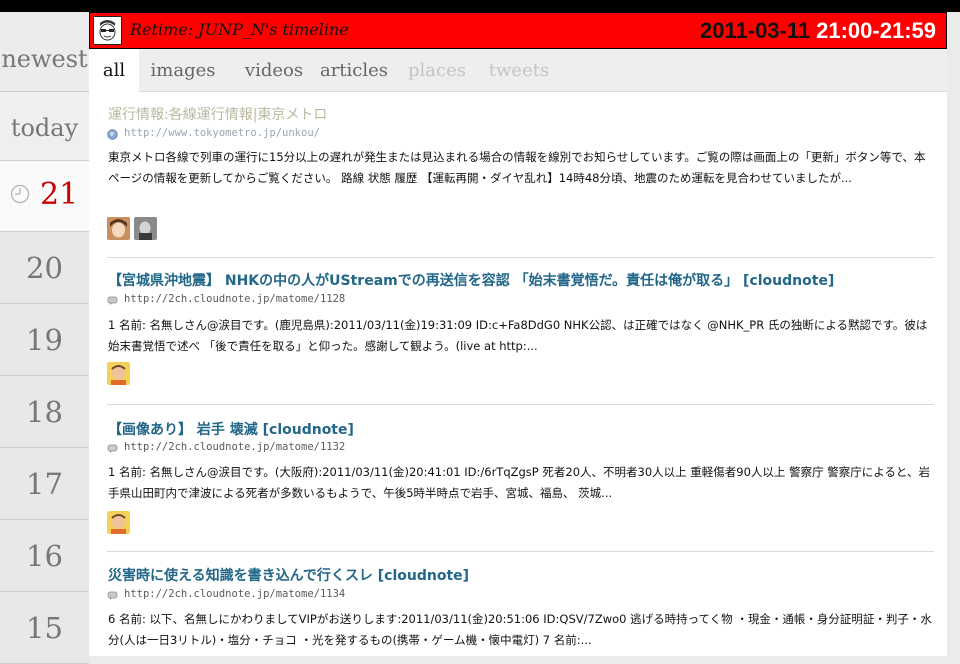  I want to click on timeline-title: Retime: JUNP_N's timeline, so click(239, 29).